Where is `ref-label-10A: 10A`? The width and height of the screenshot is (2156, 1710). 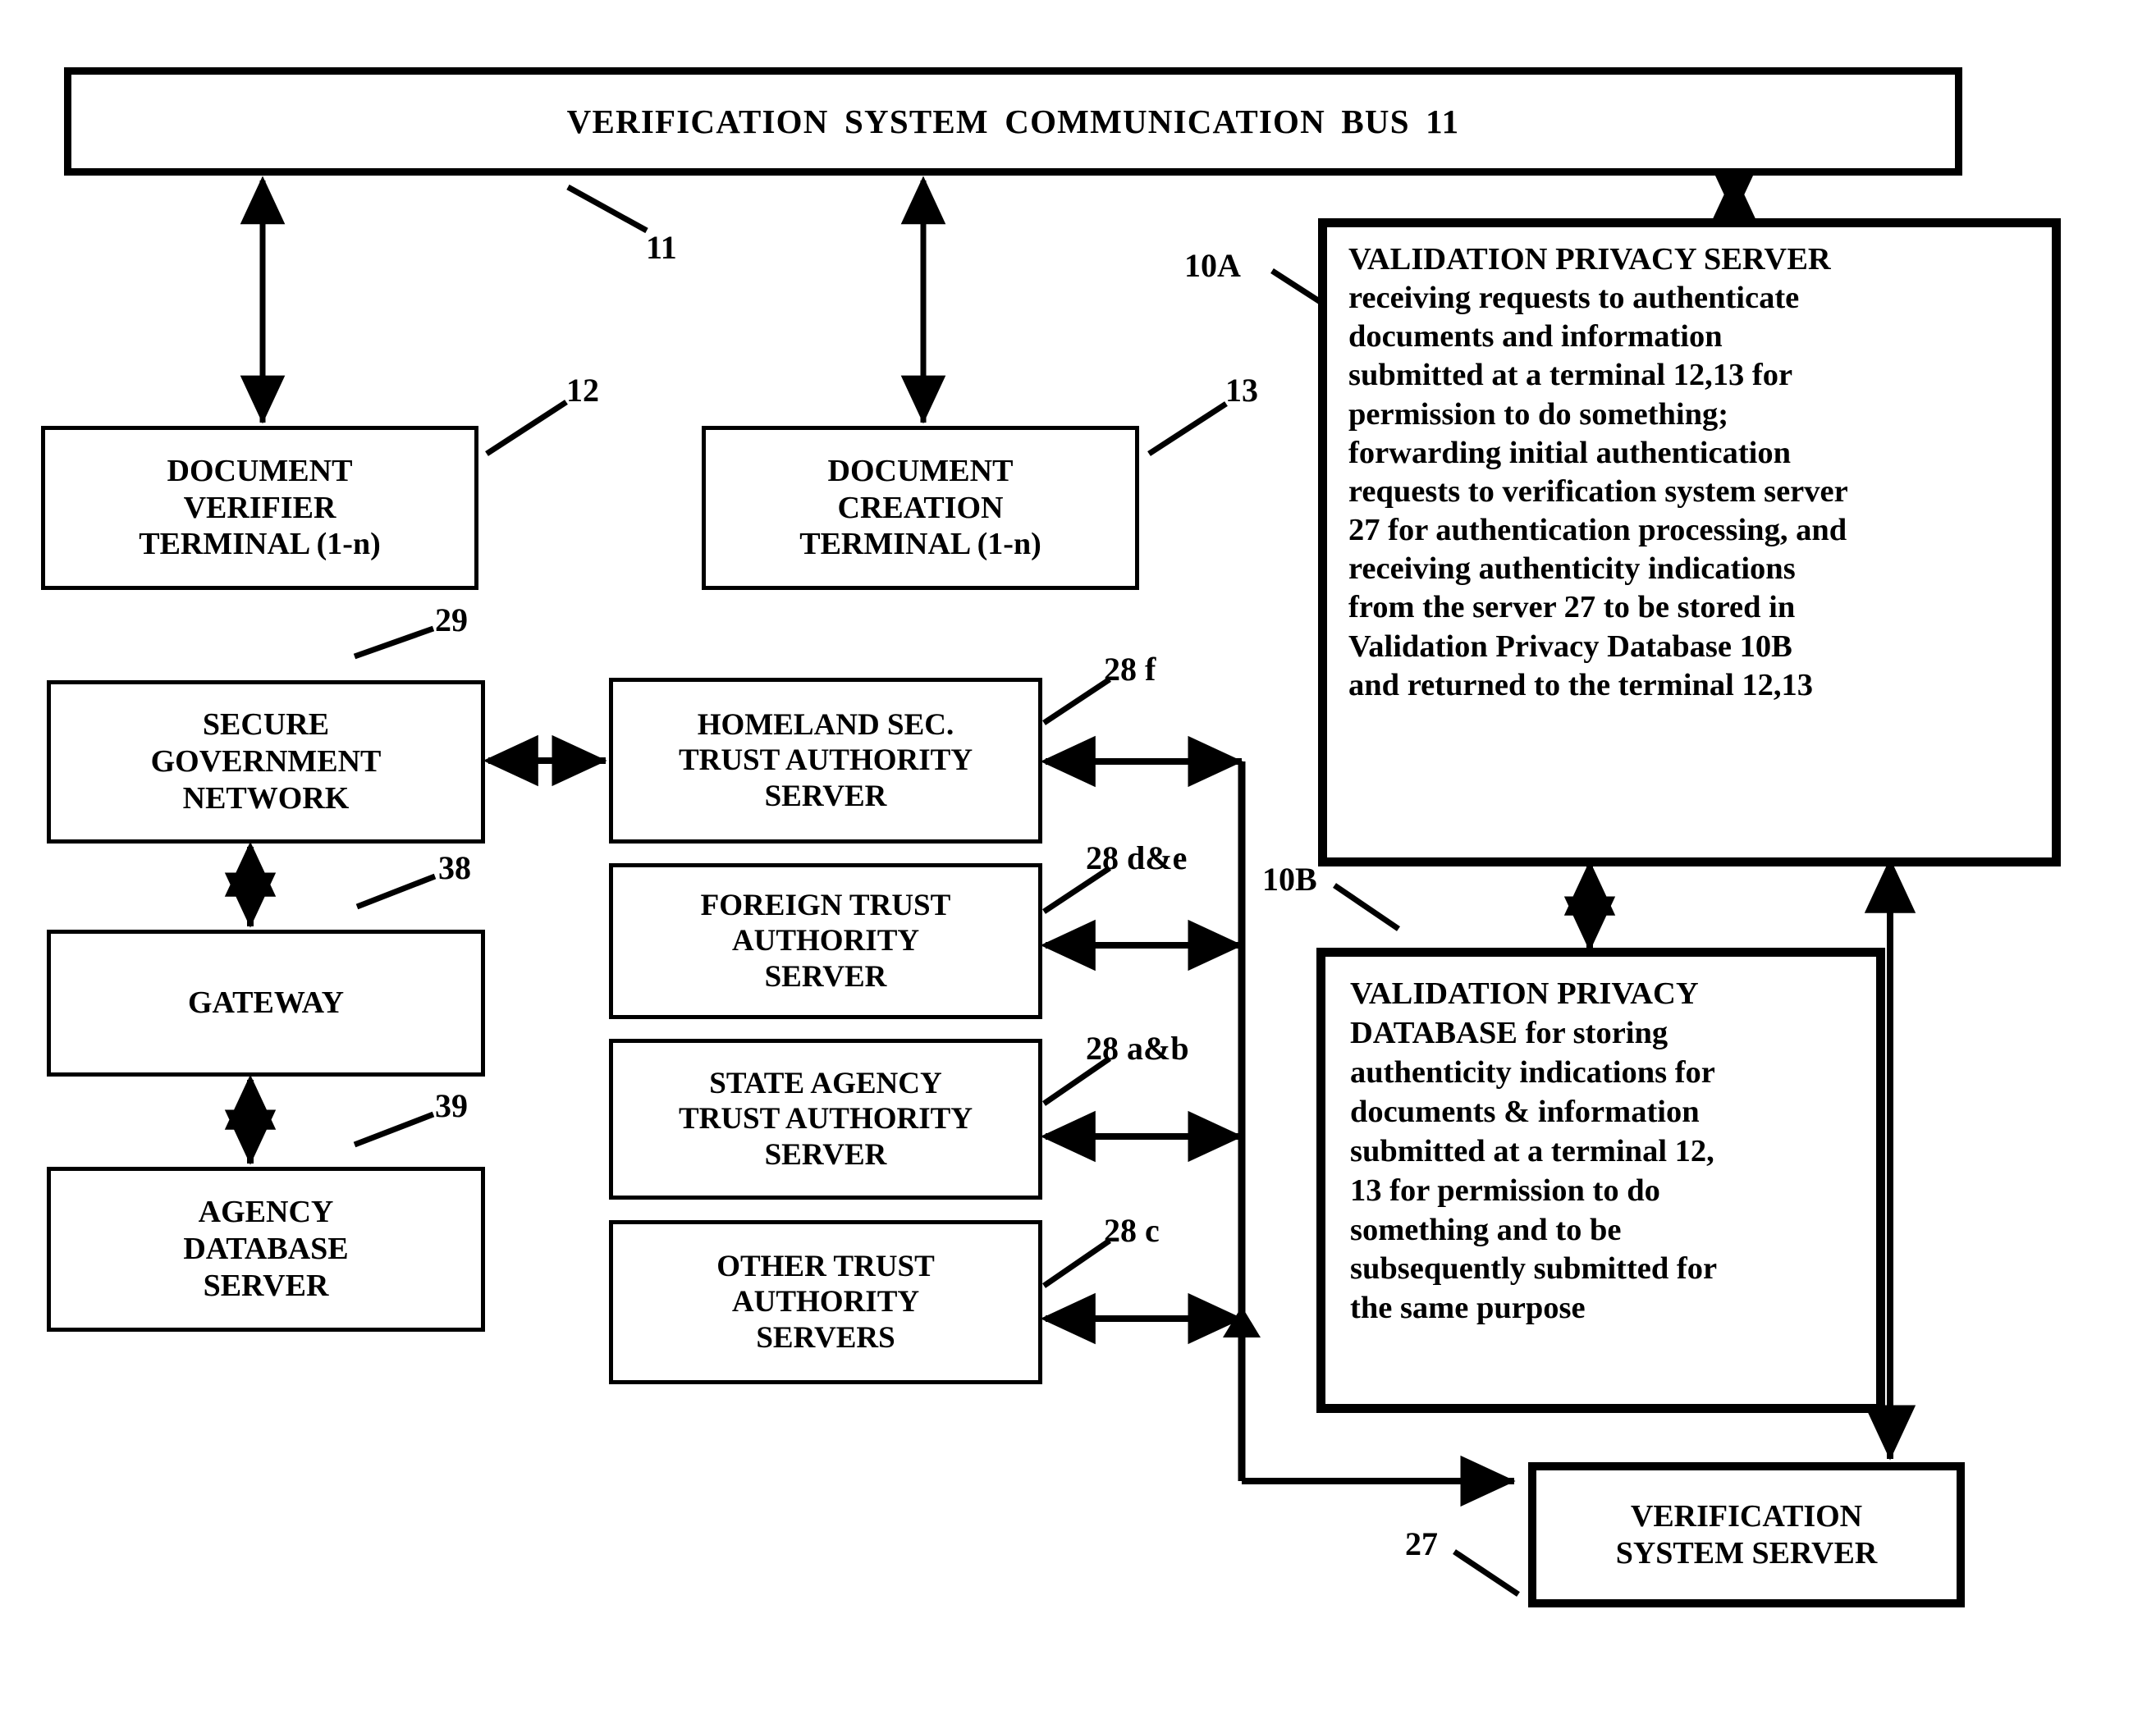 ref-label-10A: 10A is located at coordinates (1212, 265).